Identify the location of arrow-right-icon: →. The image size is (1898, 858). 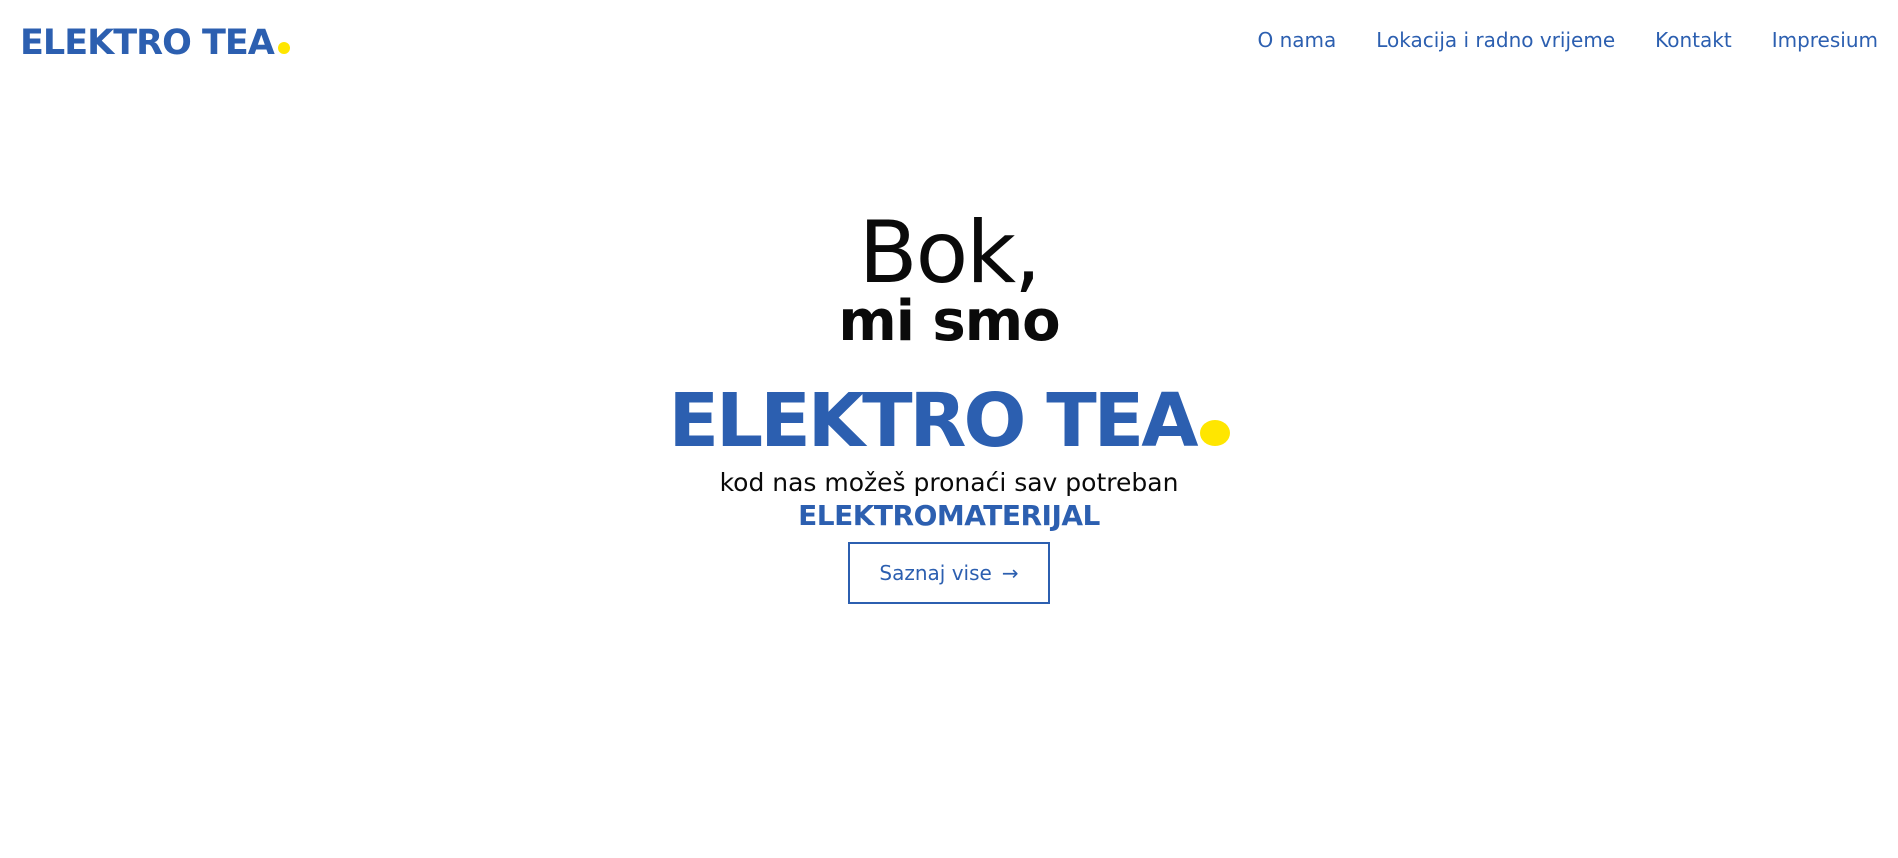
(1010, 573).